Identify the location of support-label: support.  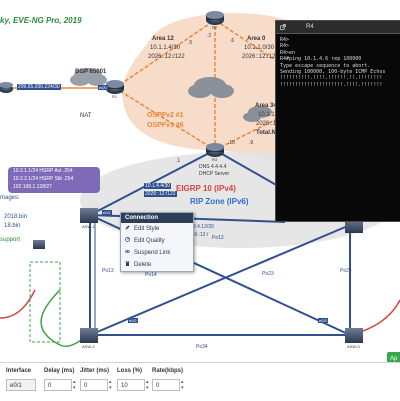
(10, 240).